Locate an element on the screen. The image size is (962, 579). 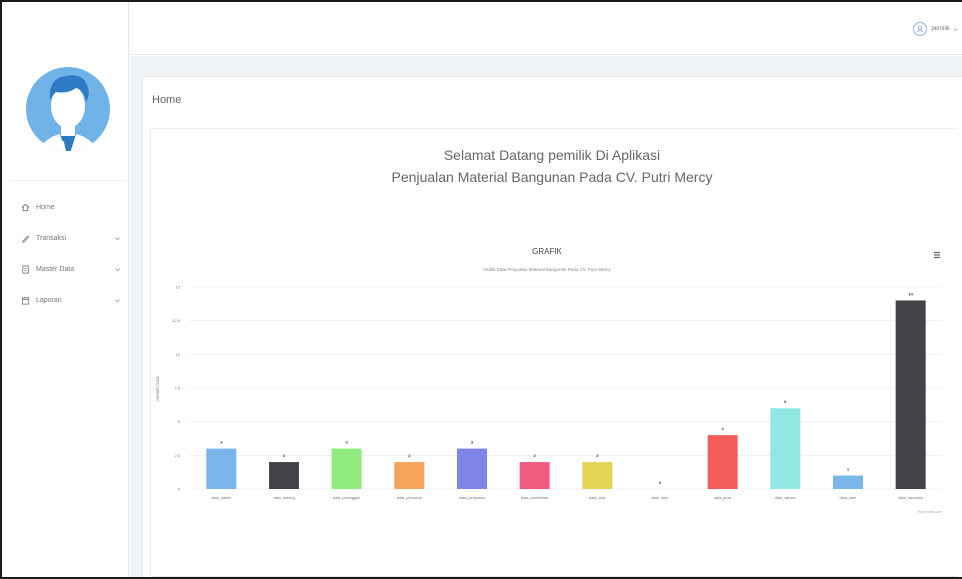
sidebar-item-master-data: Master Data is located at coordinates (65, 269).